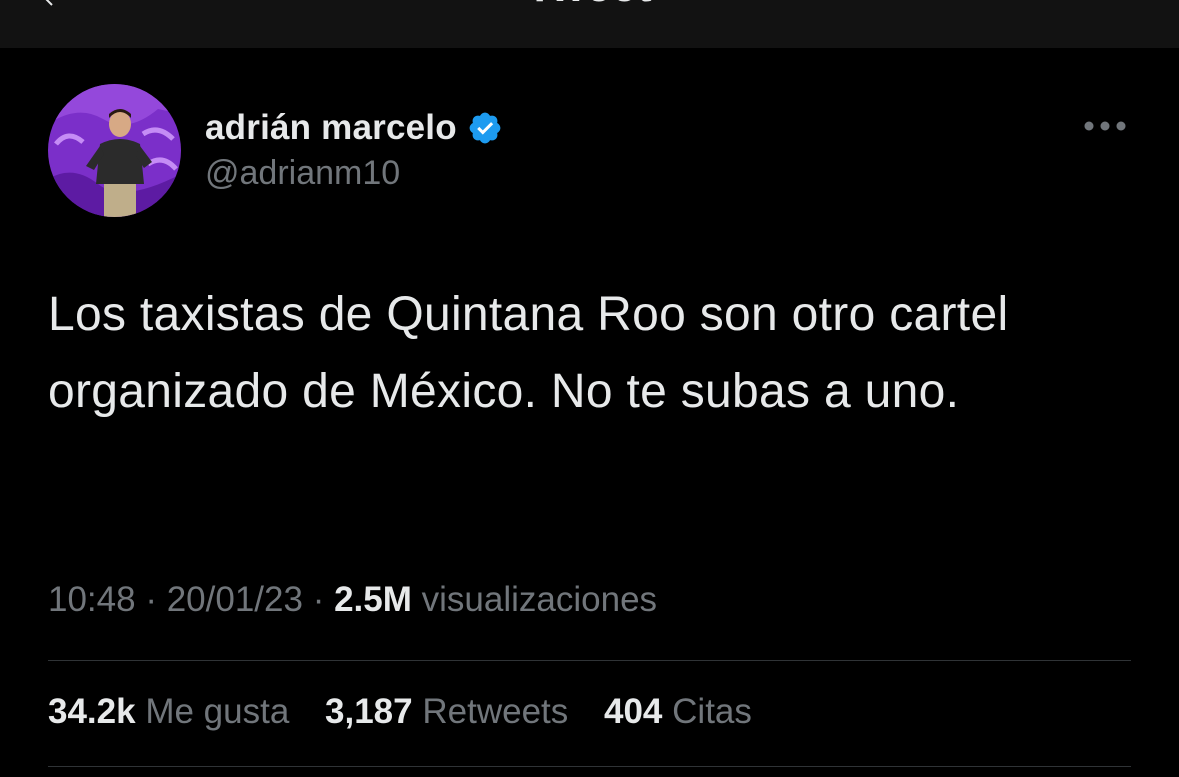 This screenshot has height=777, width=1179. I want to click on avatar, so click(114, 150).